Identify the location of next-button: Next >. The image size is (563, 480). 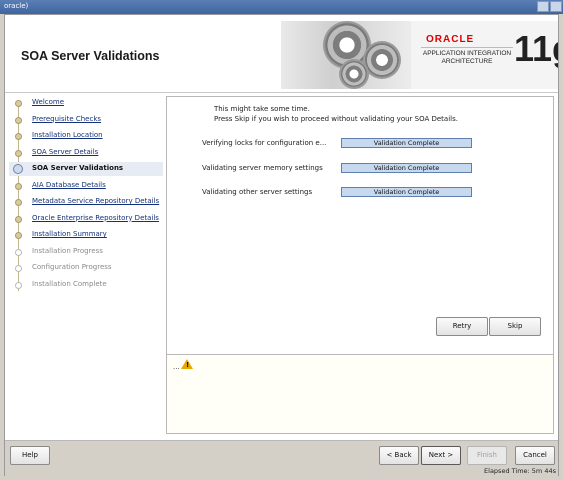
(441, 455).